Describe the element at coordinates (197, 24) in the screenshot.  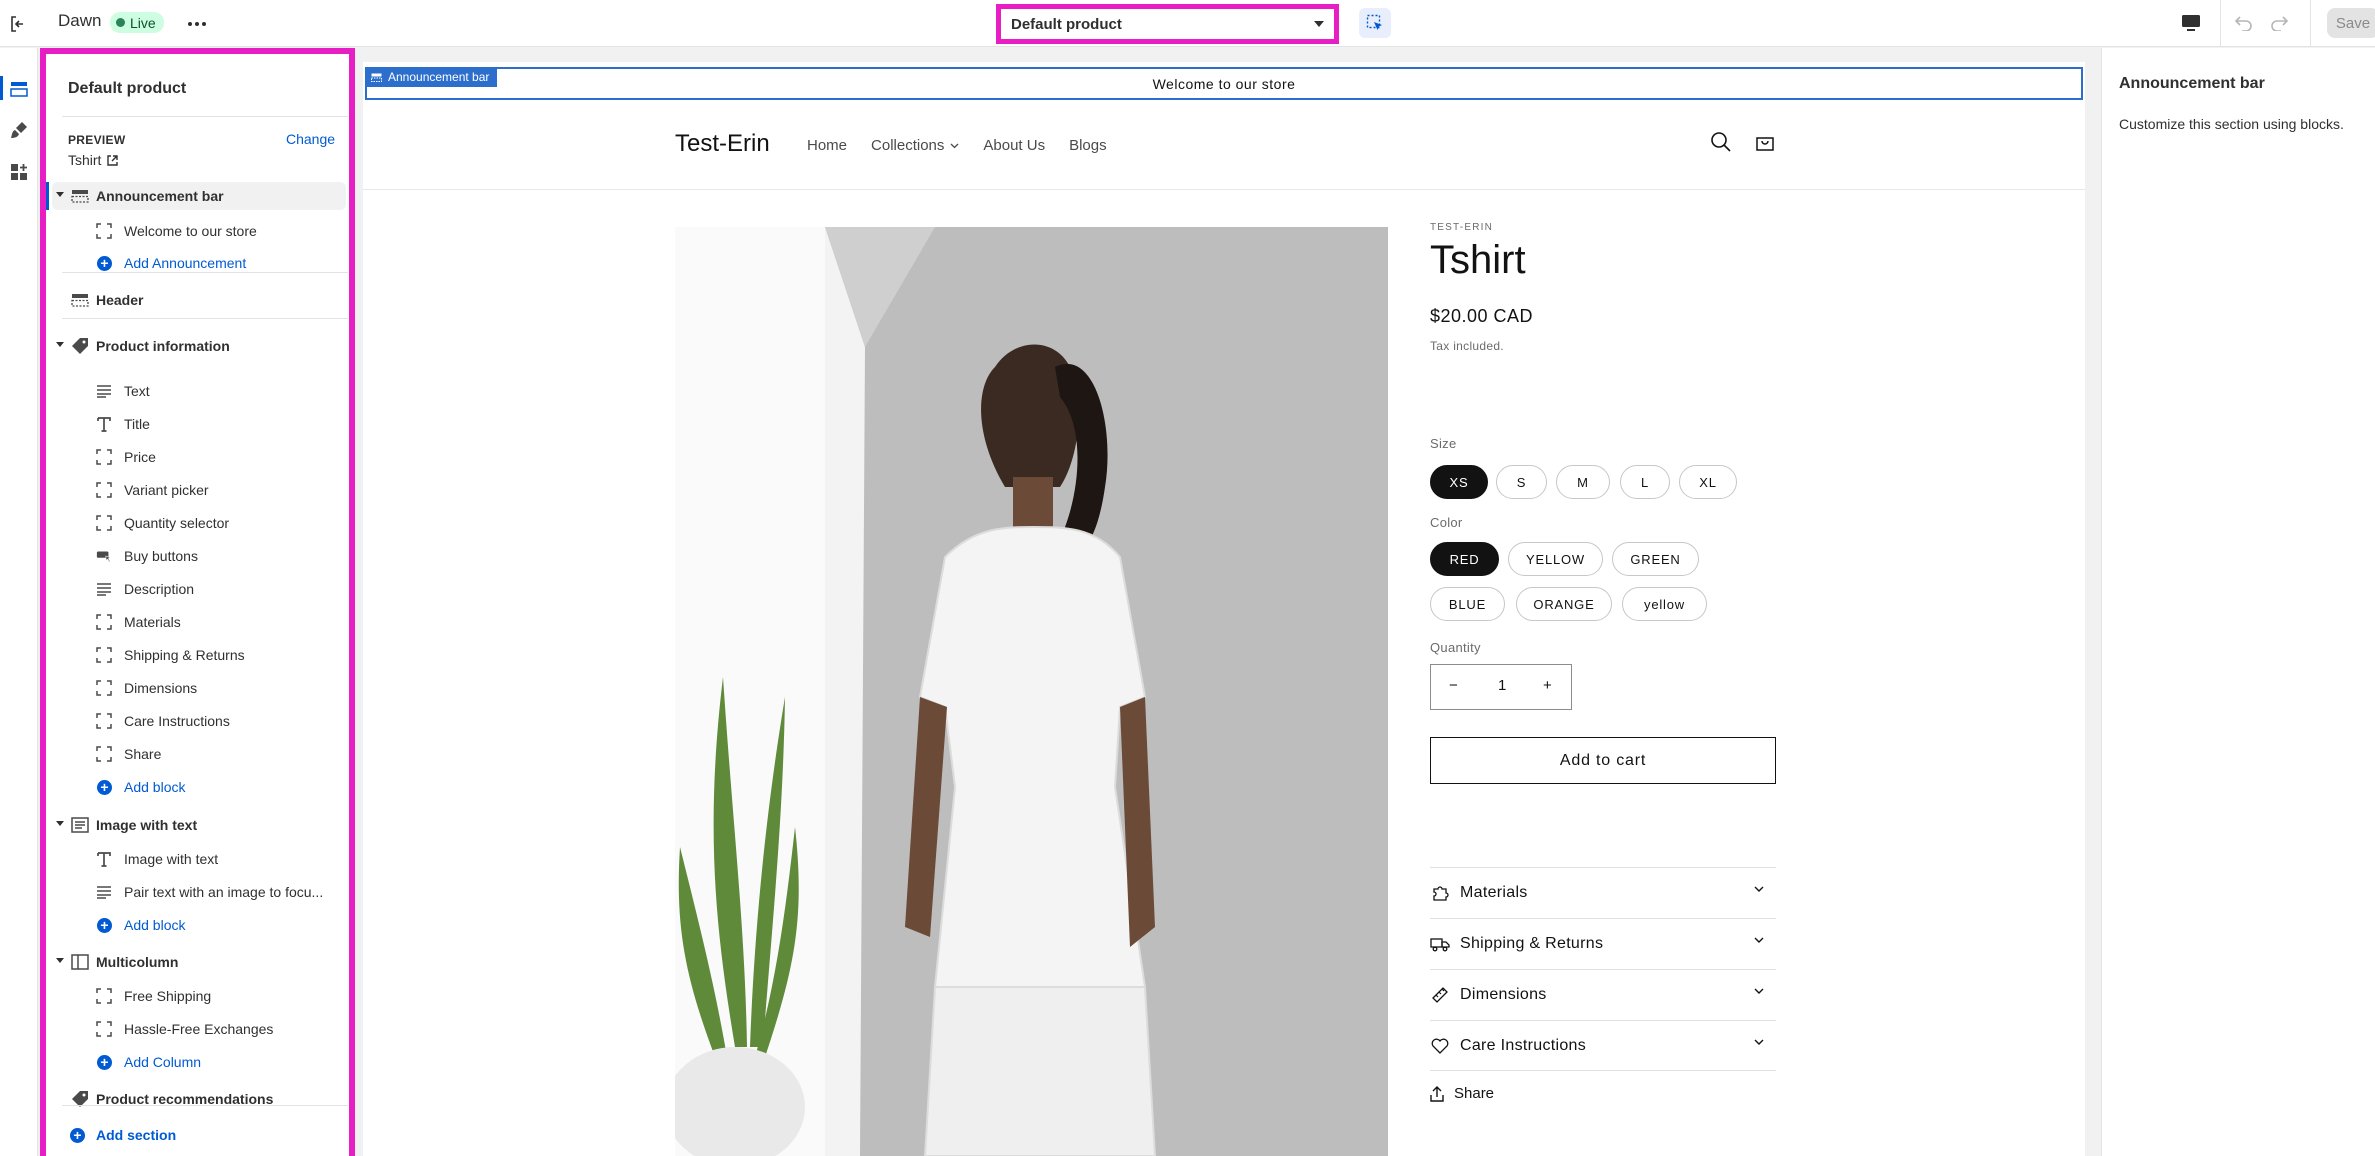
I see `more-actions-icon` at that location.